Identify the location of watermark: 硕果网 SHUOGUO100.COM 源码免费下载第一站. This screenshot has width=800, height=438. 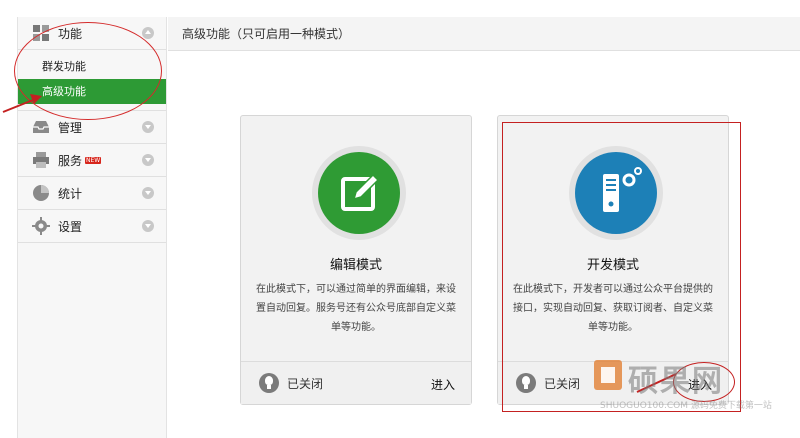
(682, 386).